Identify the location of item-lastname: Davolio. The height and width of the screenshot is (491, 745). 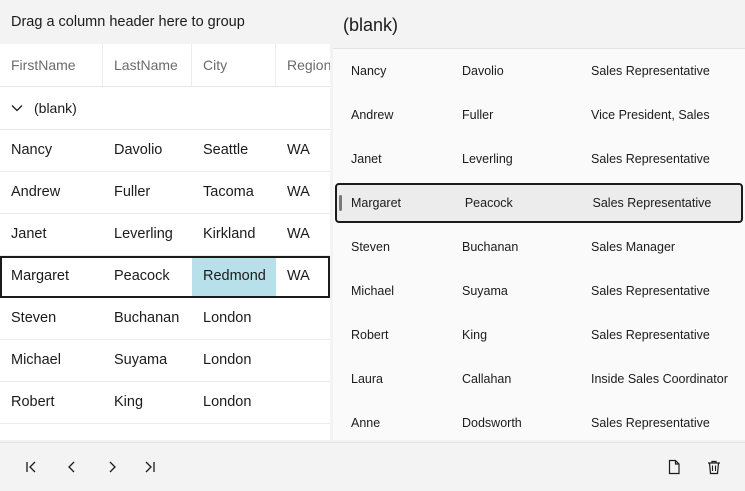
(483, 71).